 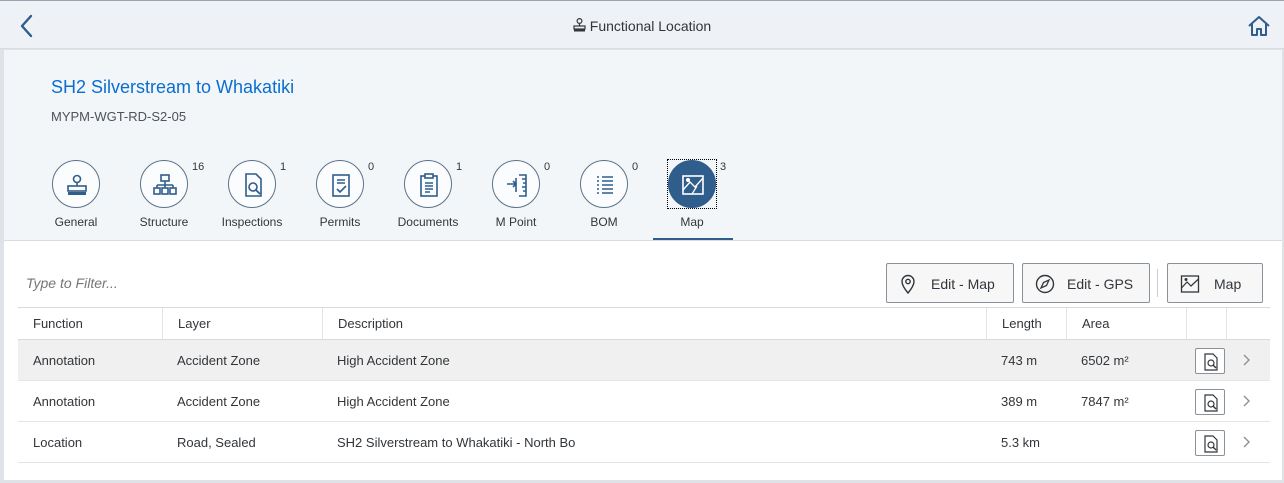 What do you see at coordinates (165, 184) in the screenshot?
I see `hierarchy-icon` at bounding box center [165, 184].